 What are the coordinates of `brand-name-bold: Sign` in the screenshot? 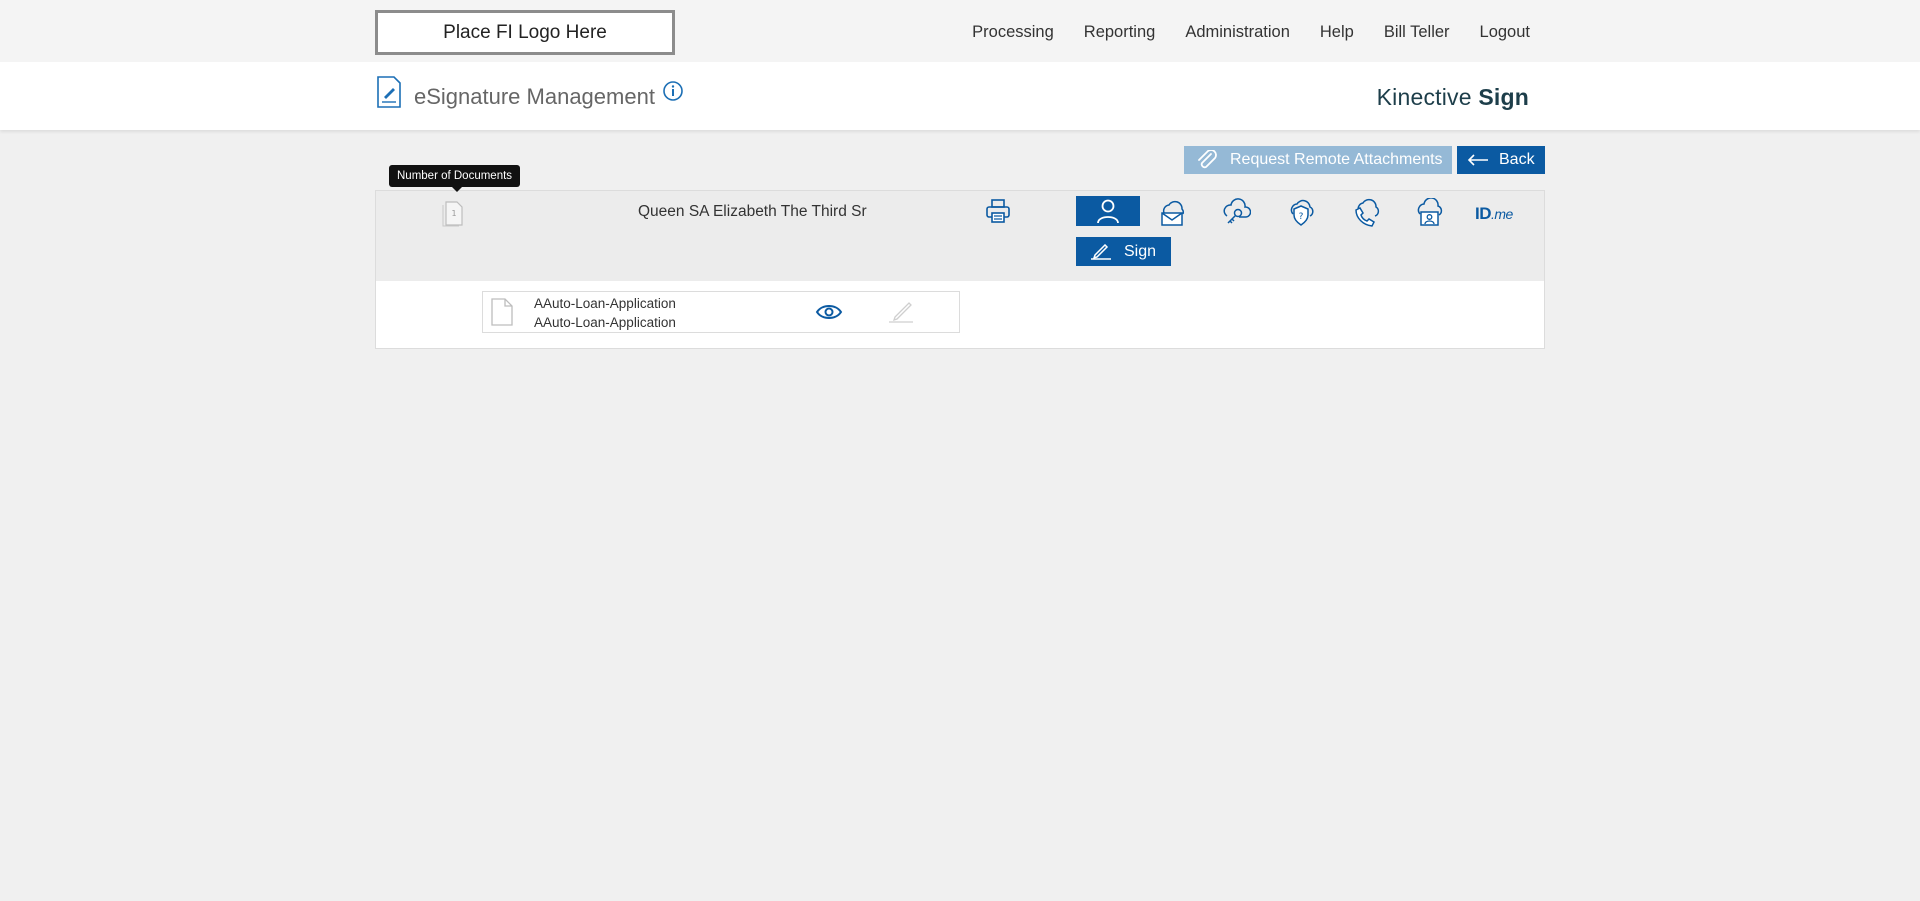 It's located at (1503, 97).